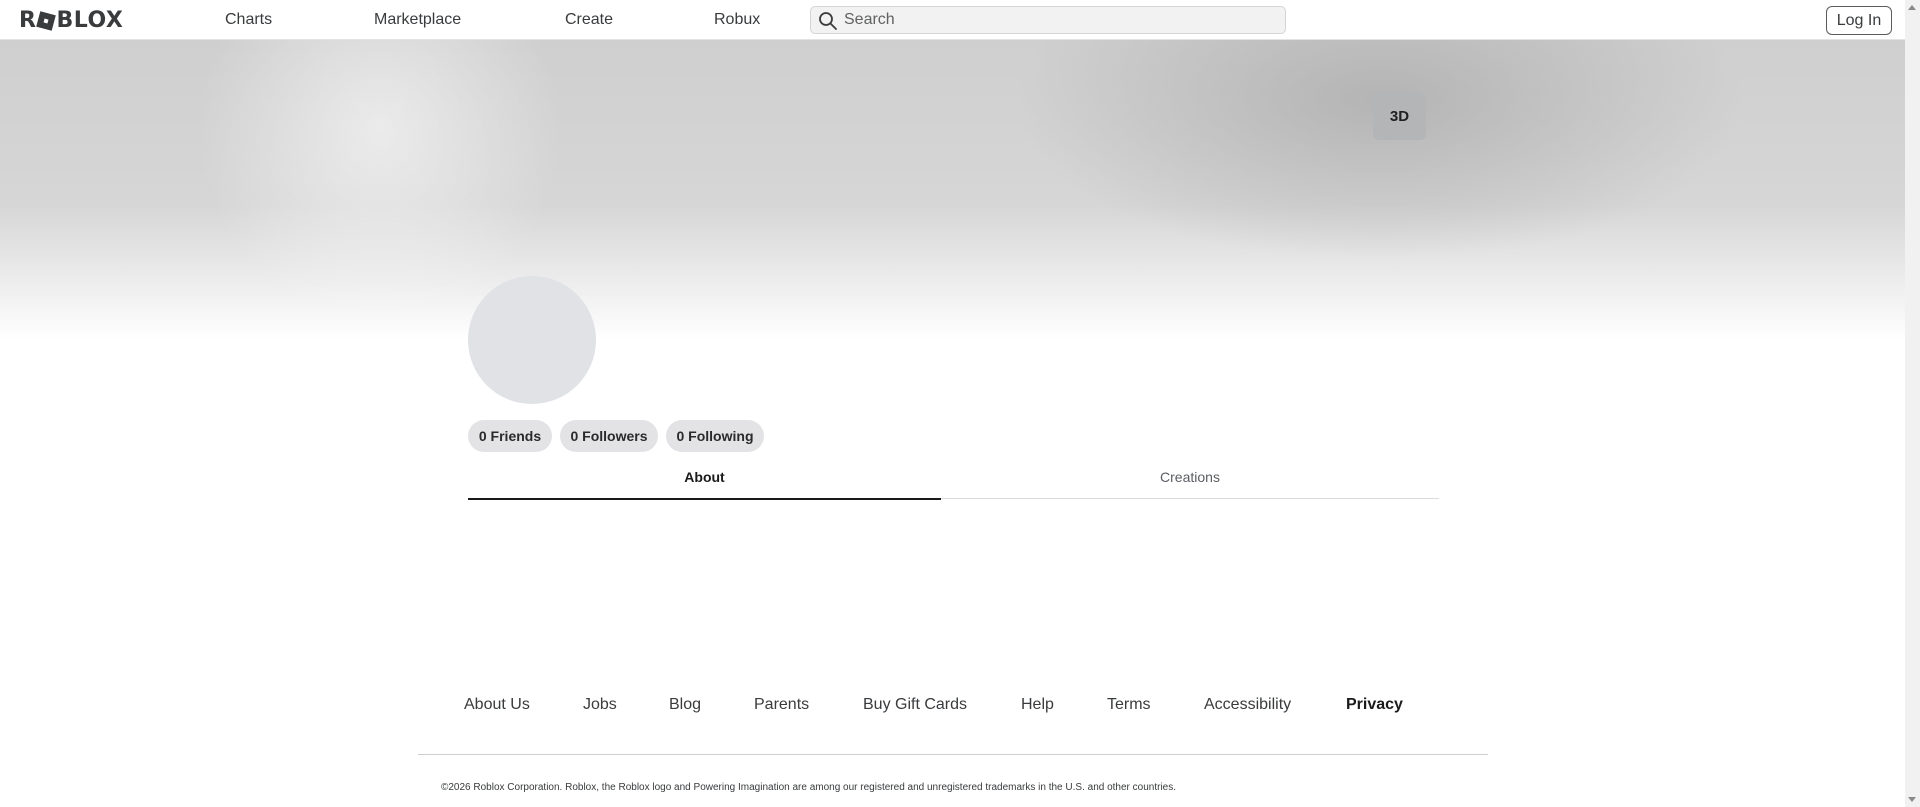  I want to click on followers-count-pill: 0 Followers, so click(609, 436).